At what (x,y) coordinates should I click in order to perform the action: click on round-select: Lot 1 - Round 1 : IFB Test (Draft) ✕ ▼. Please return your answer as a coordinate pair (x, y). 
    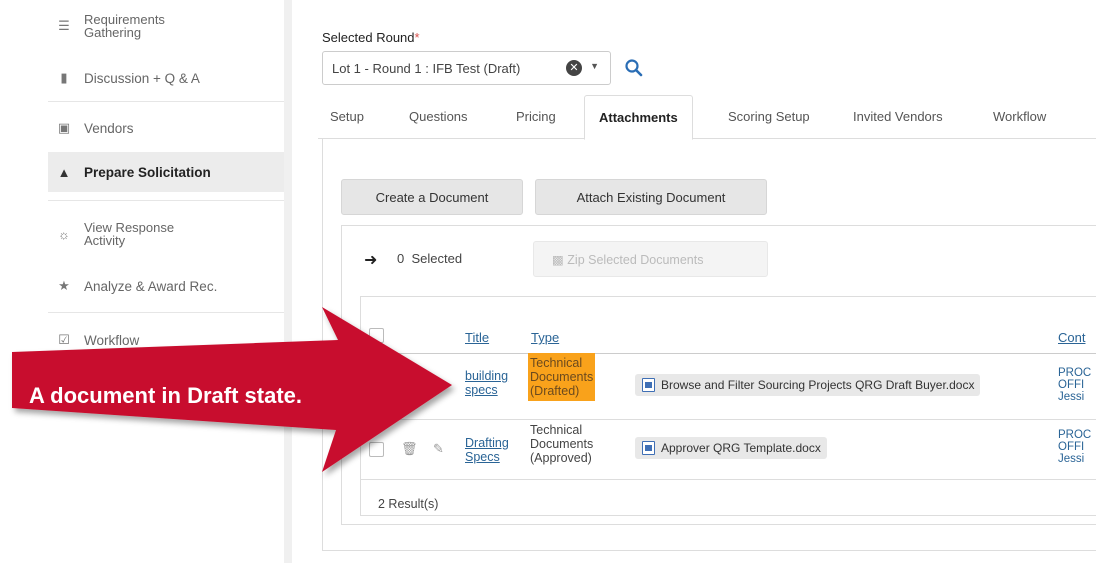
    Looking at the image, I should click on (466, 68).